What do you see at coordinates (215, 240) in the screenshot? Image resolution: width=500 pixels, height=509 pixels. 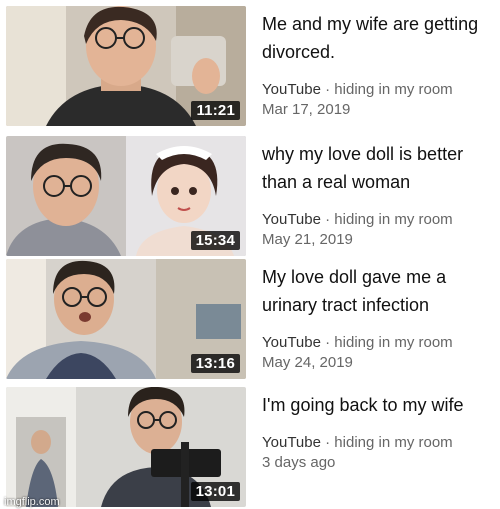 I see `video-duration: 15:34` at bounding box center [215, 240].